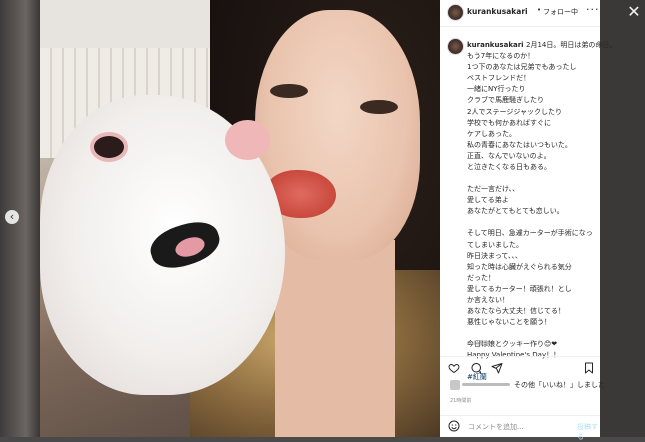 This screenshot has width=645, height=442. I want to click on caption-line: あなたがとてもとても恋しい。, so click(515, 211).